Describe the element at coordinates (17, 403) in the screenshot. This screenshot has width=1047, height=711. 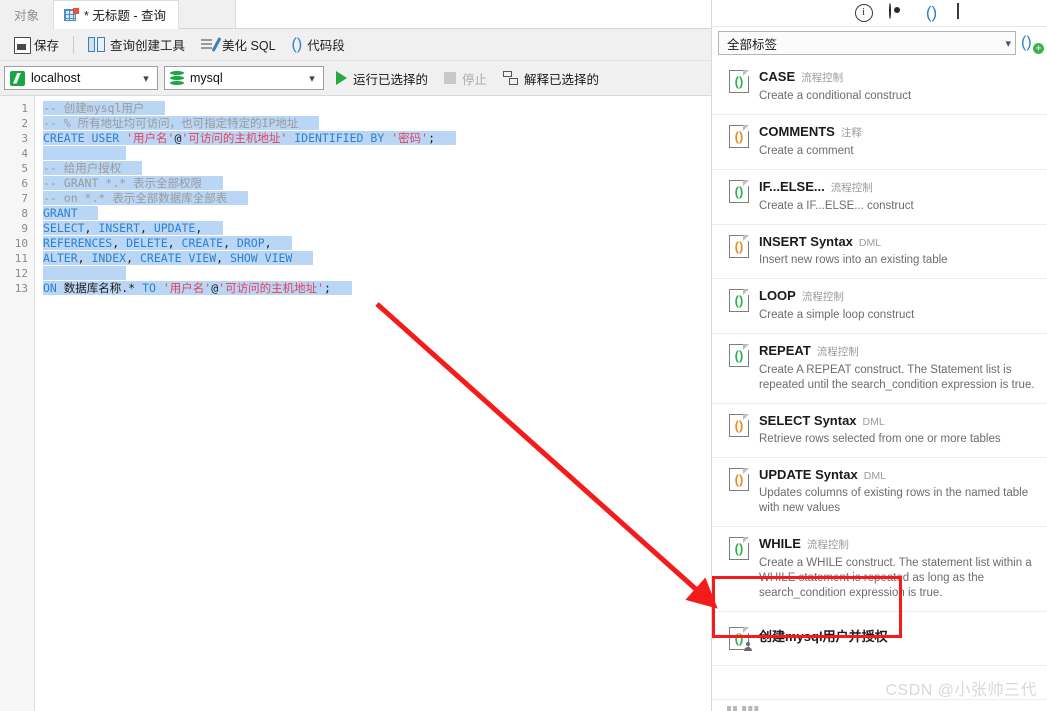
I see `line-number-gutter: 1 2 3 4 5 6 7 8 9 10 11 12 13` at that location.